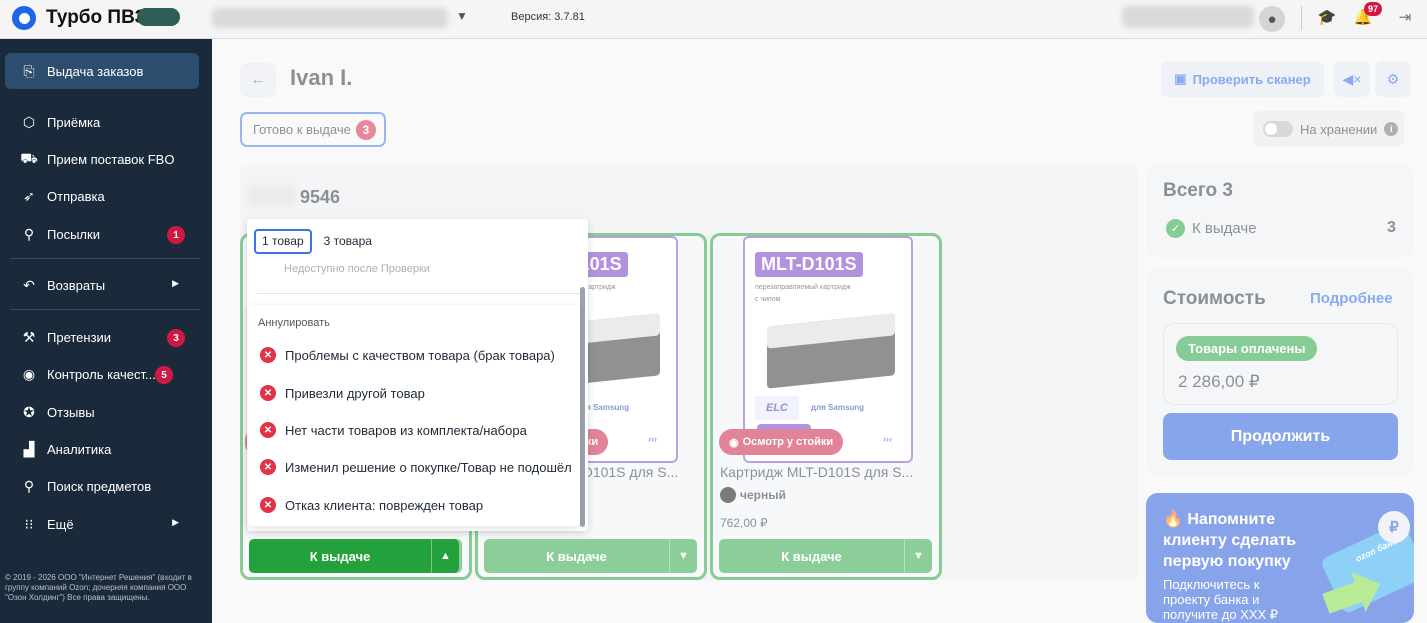 The image size is (1427, 623). I want to click on reason-item: ✕ Привезли другой товар, so click(342, 393).